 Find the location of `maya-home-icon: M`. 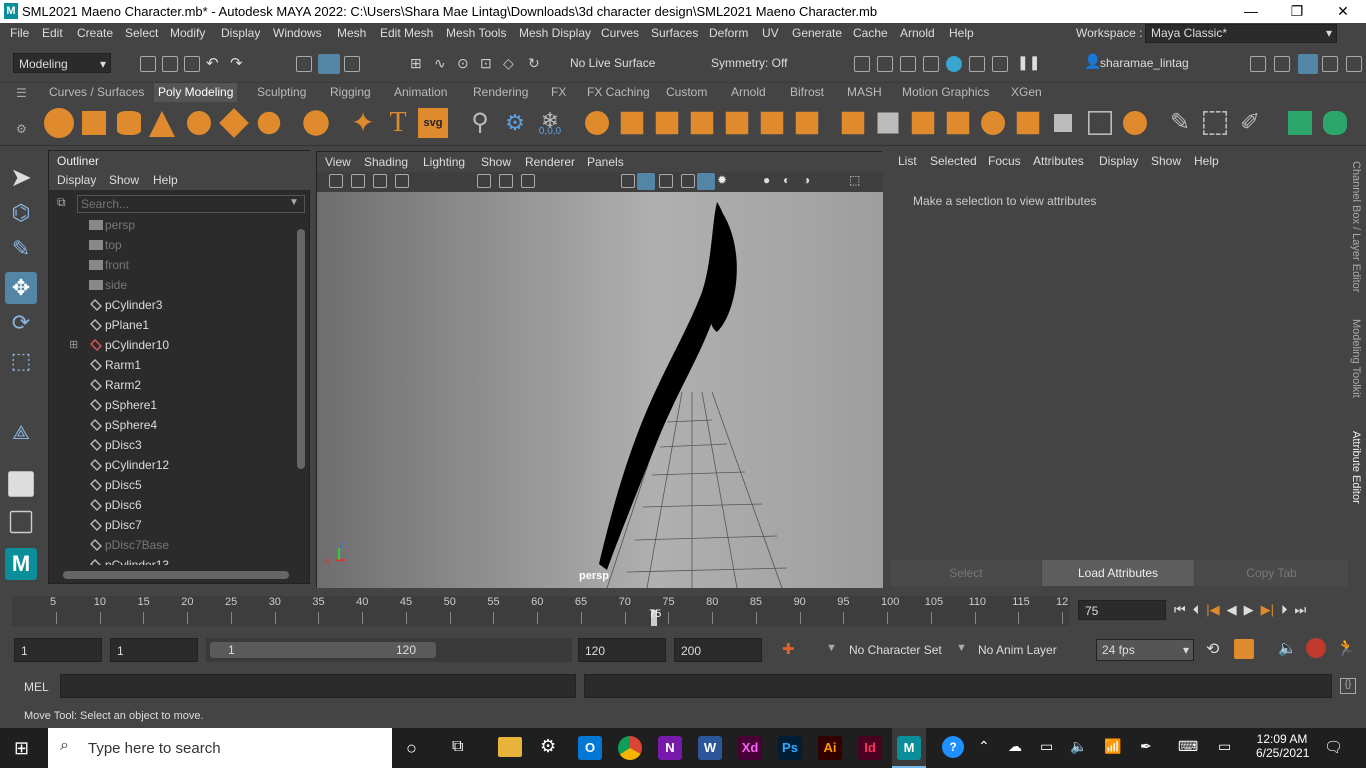

maya-home-icon: M is located at coordinates (21, 564).